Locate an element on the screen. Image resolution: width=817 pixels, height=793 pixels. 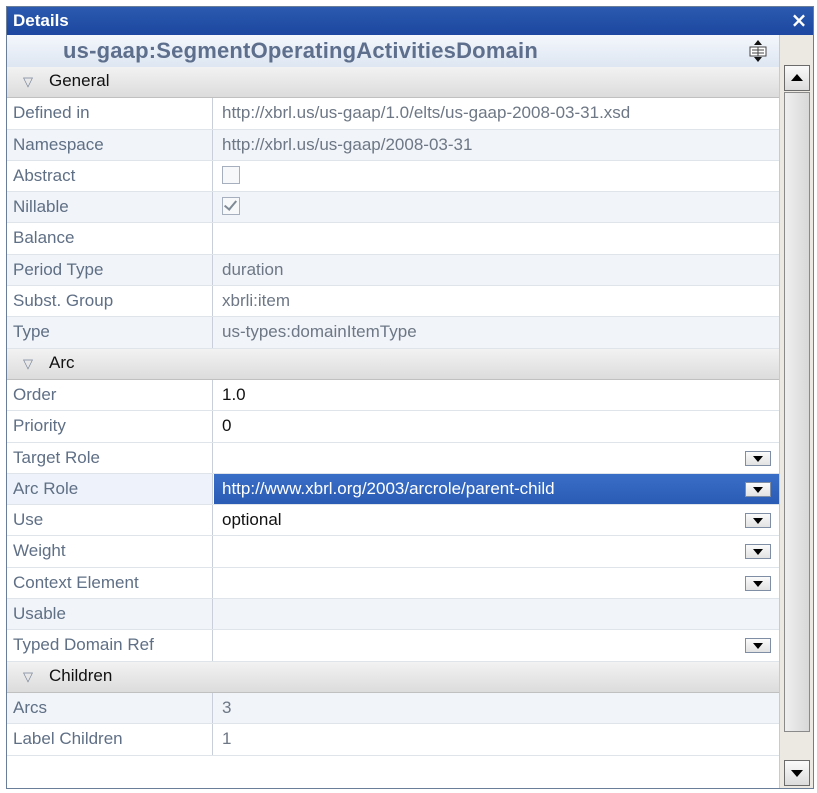
property-order: Order 1.0 is located at coordinates (393, 395).